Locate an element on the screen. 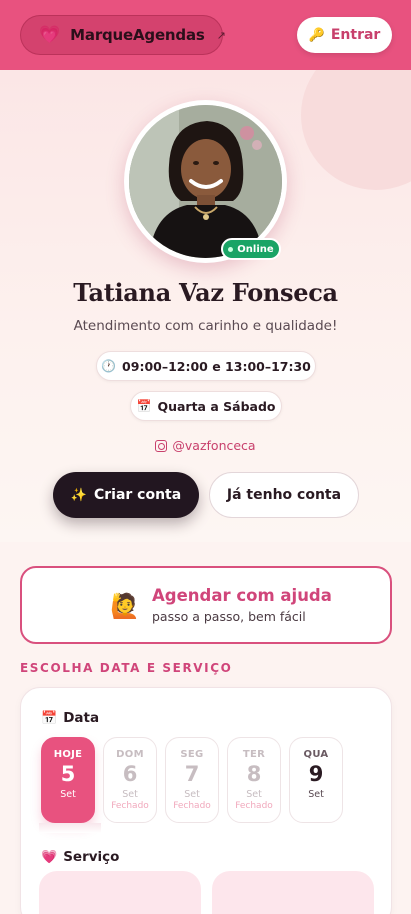 The image size is (411, 914). days-chip: 📅 Quarta a Sábado is located at coordinates (206, 406).